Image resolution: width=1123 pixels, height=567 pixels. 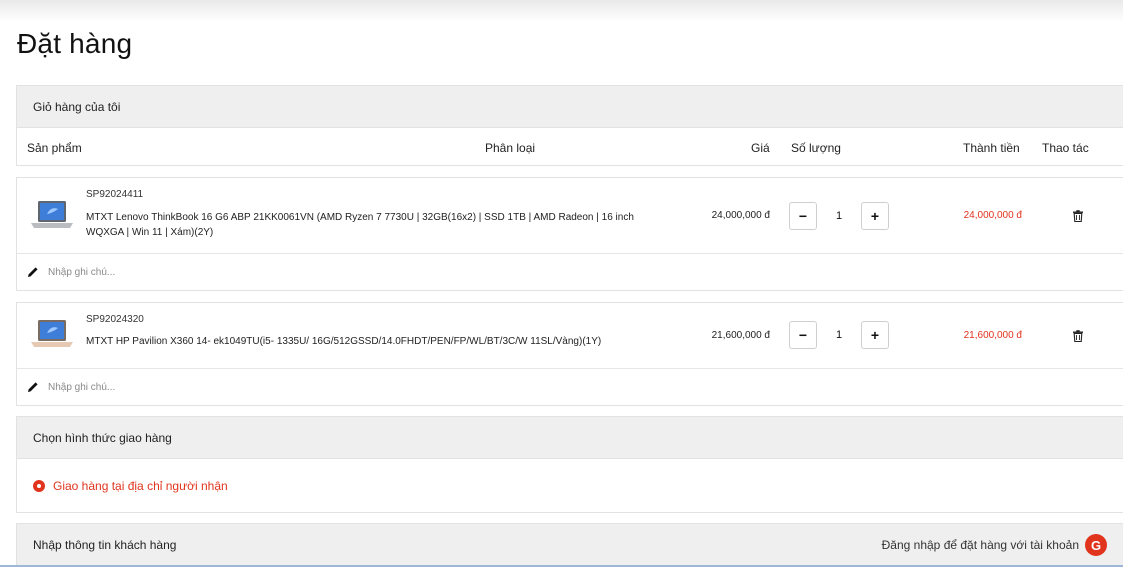 What do you see at coordinates (760, 148) in the screenshot?
I see `col-price: Giá` at bounding box center [760, 148].